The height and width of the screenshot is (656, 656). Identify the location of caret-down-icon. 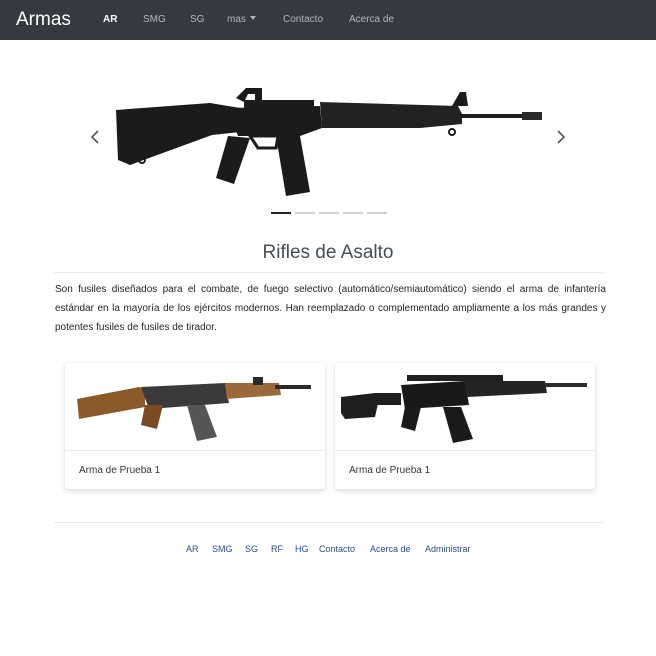
(252, 18).